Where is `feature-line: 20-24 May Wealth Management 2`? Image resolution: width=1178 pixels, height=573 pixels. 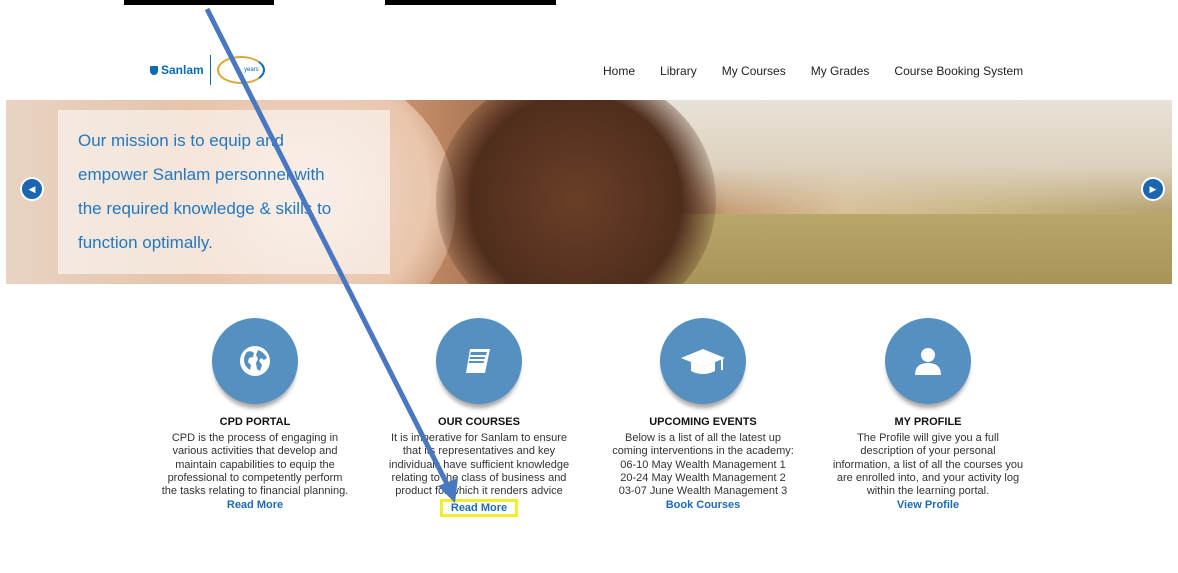 feature-line: 20-24 May Wealth Management 2 is located at coordinates (703, 477).